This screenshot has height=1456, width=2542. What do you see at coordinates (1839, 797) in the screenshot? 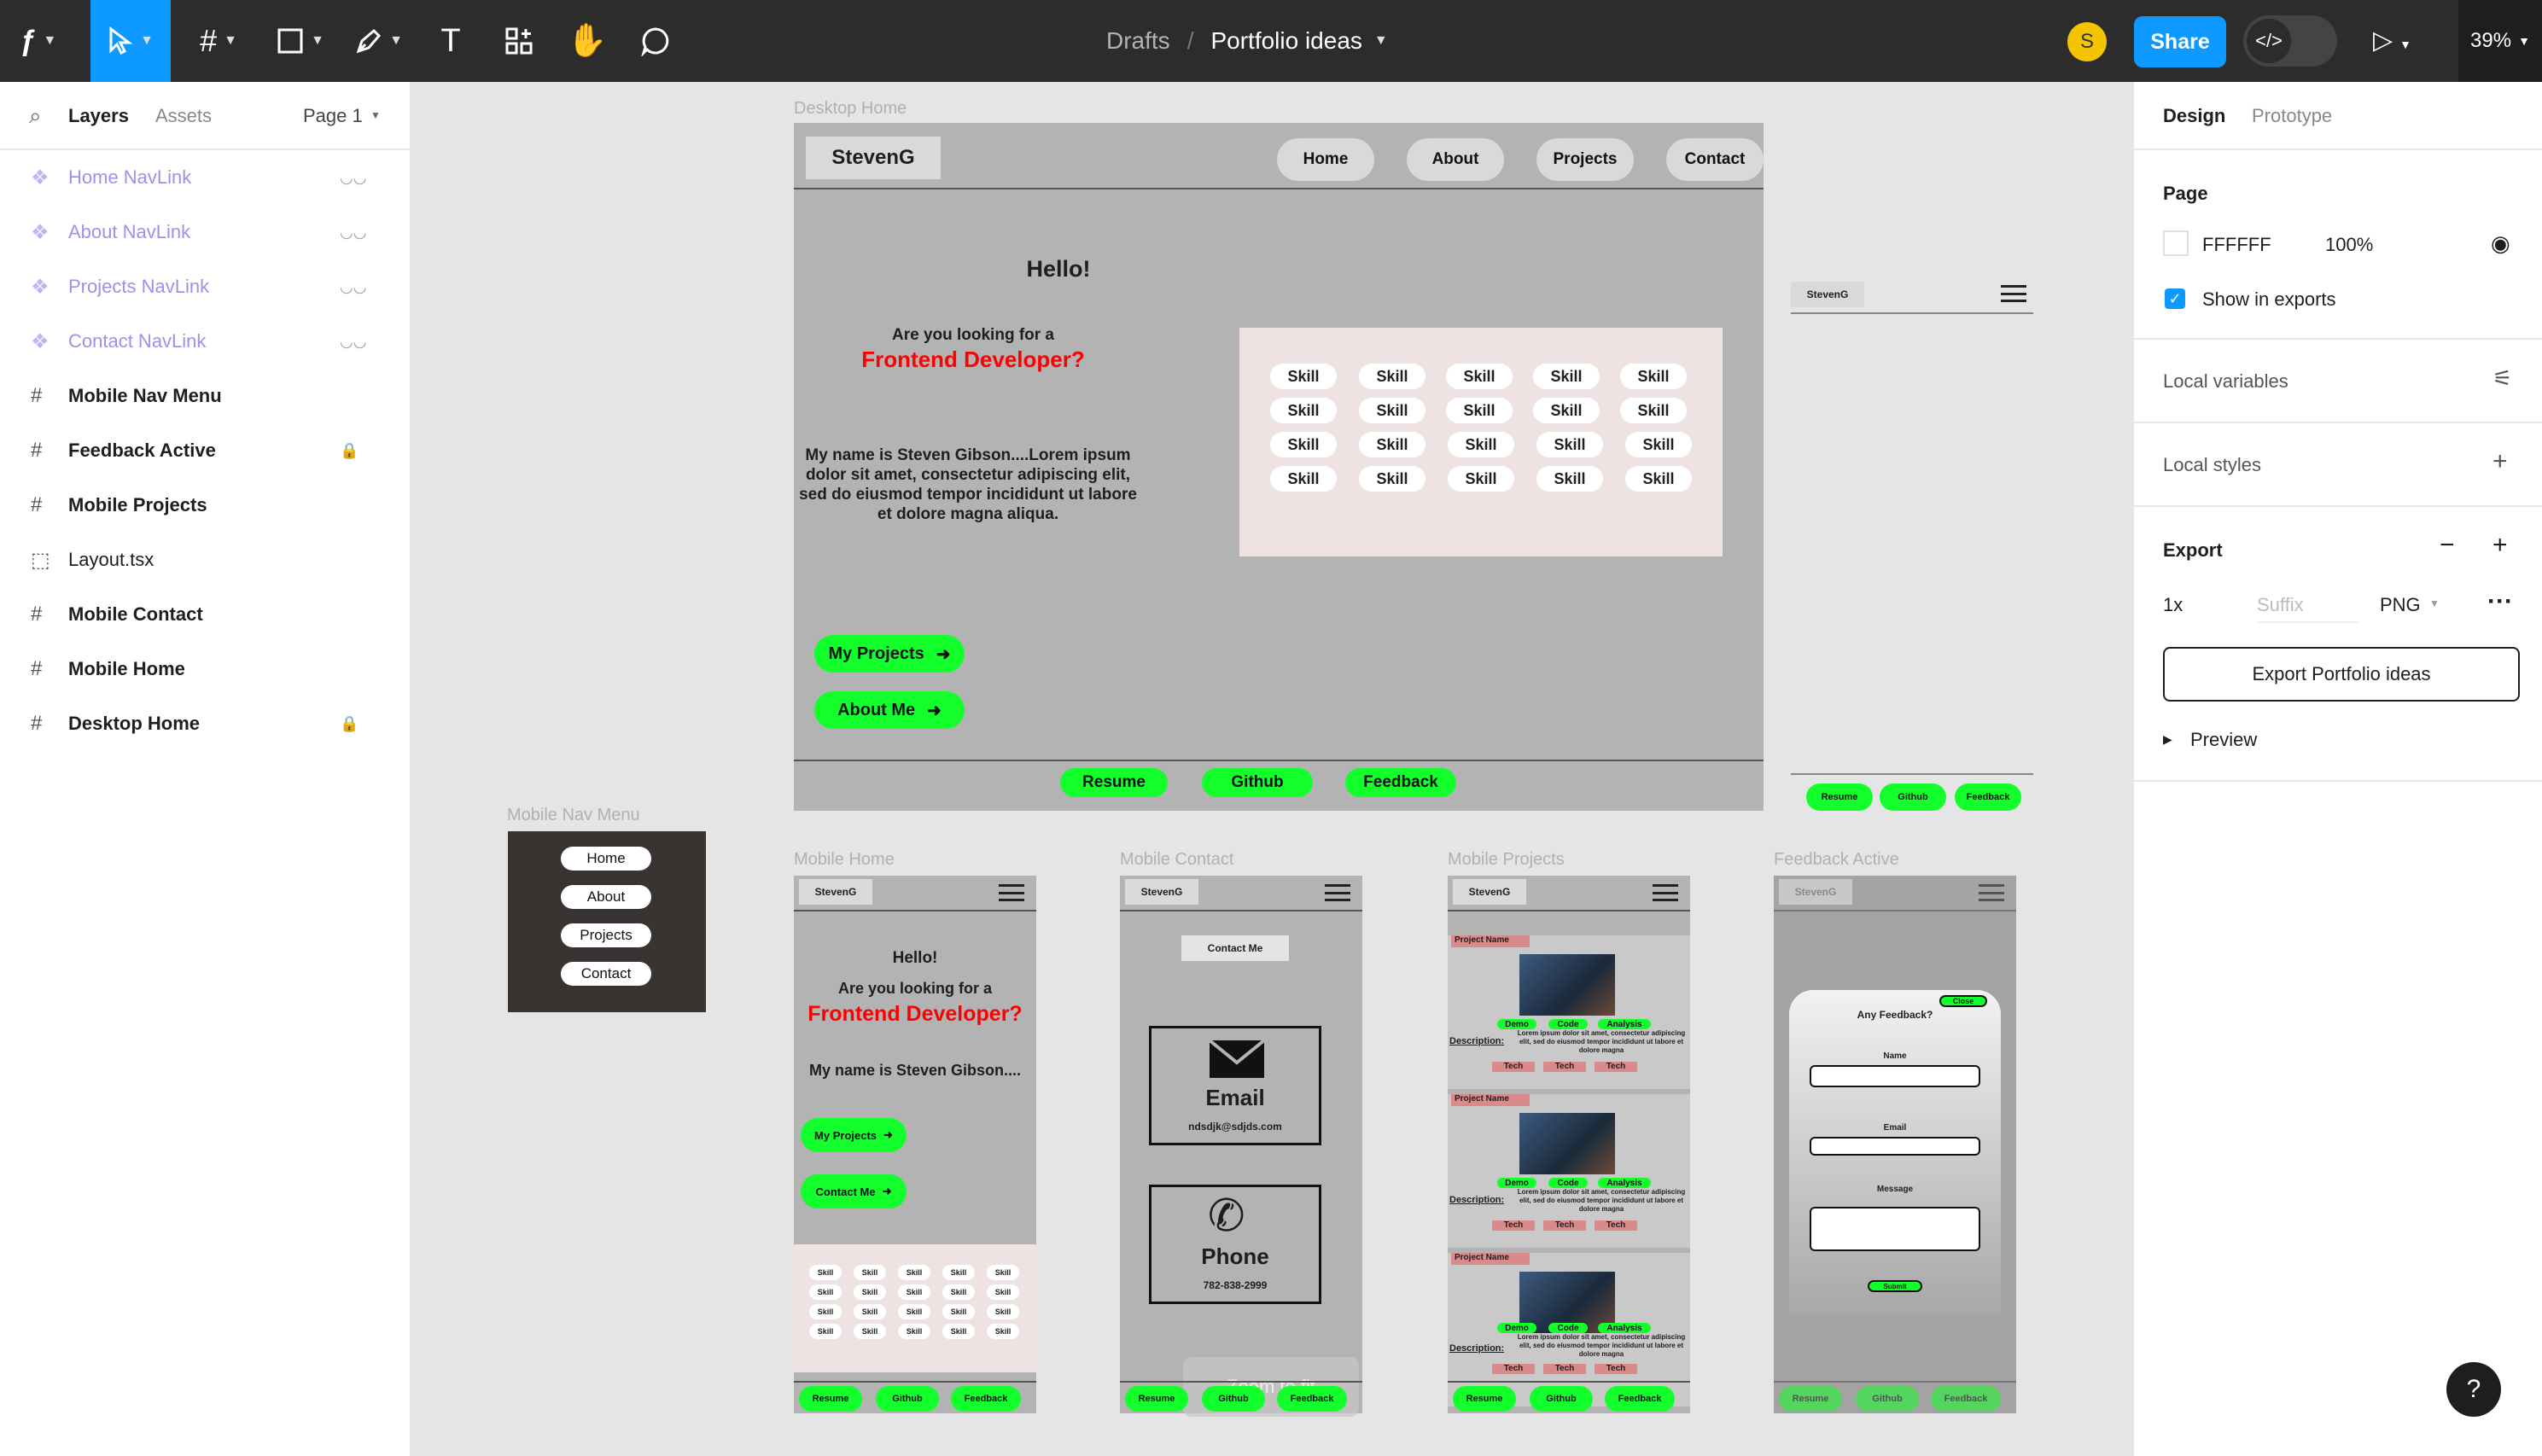
I see `tablet-footer-resume-button: Resume` at bounding box center [1839, 797].